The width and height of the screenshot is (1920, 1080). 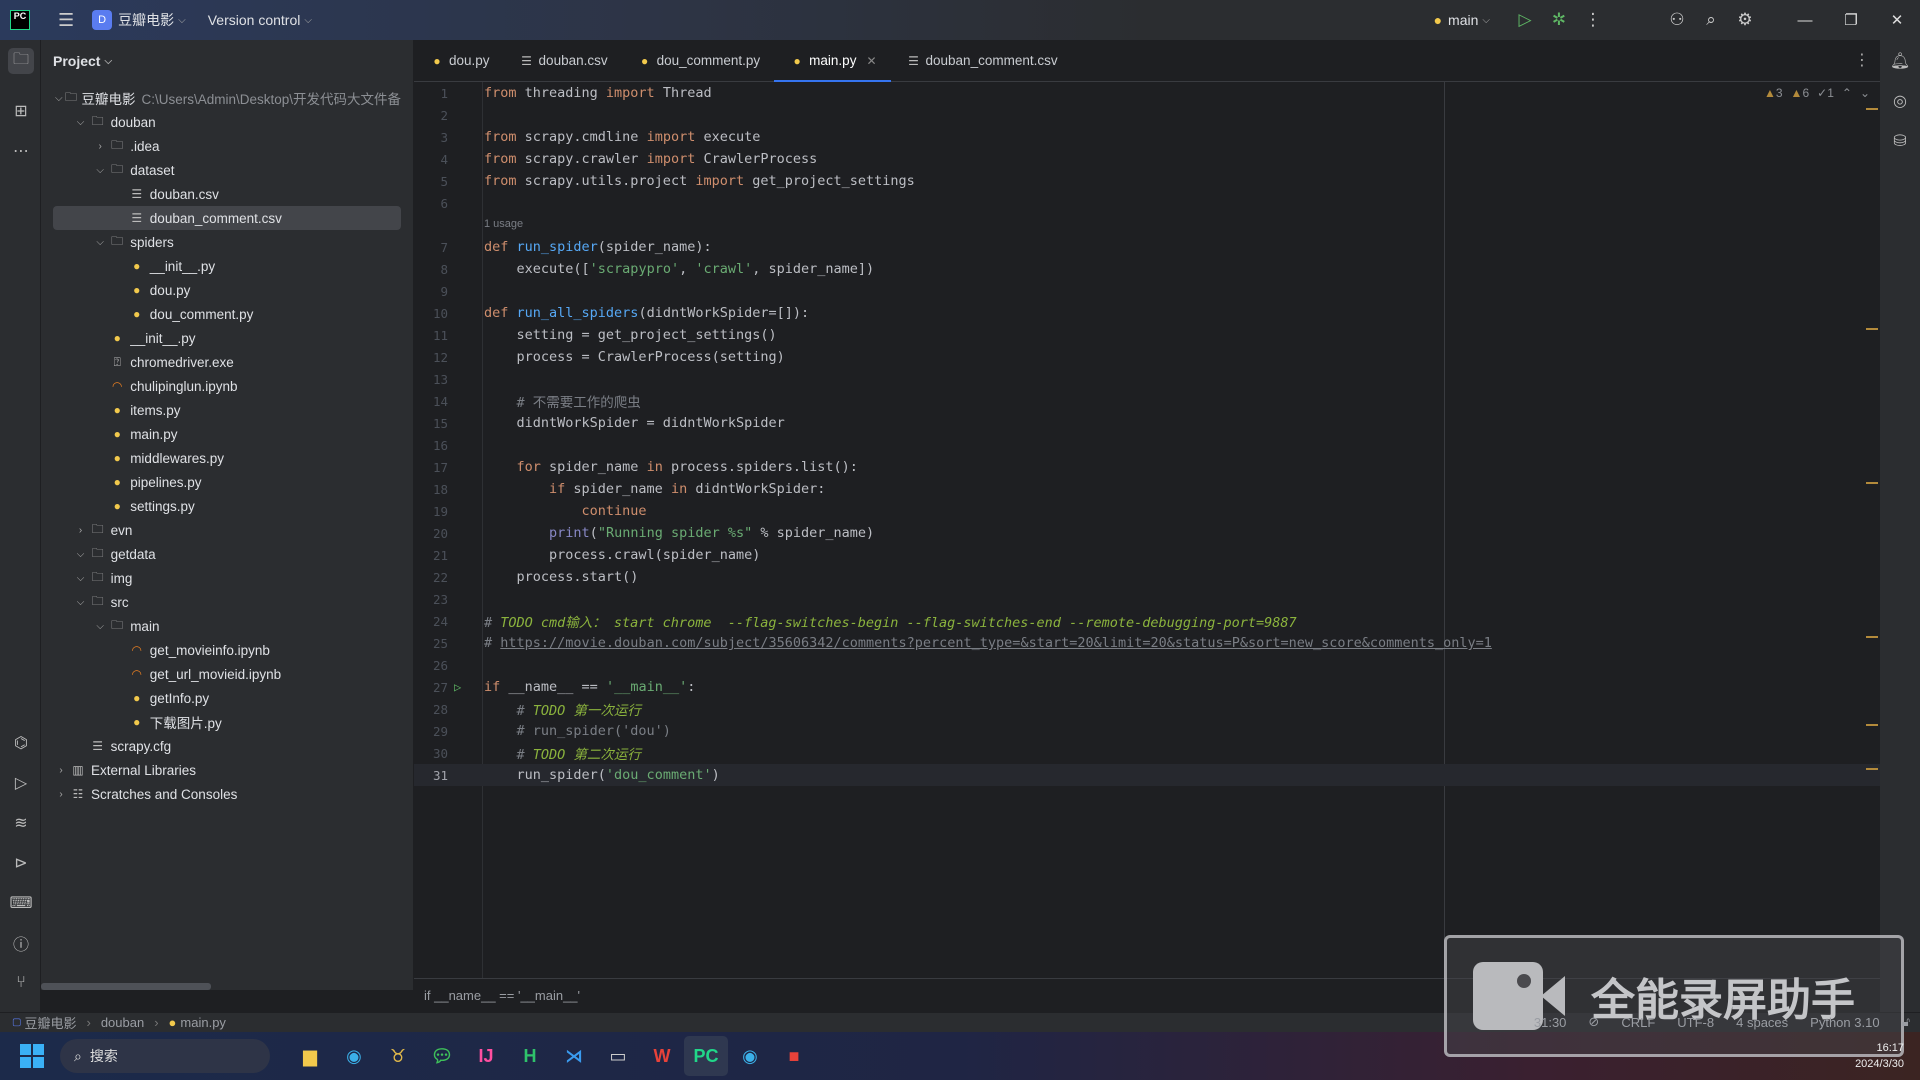 I want to click on tree-item: ☰ douban.csv, so click(x=227, y=194).